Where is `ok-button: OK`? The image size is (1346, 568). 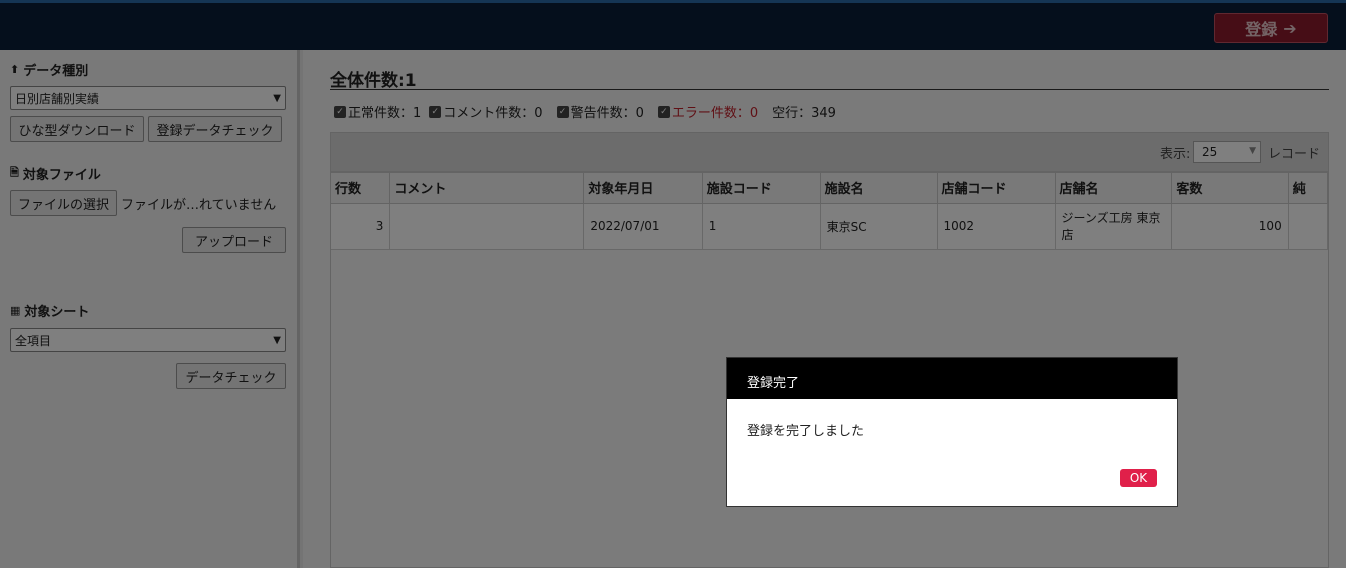 ok-button: OK is located at coordinates (1138, 478).